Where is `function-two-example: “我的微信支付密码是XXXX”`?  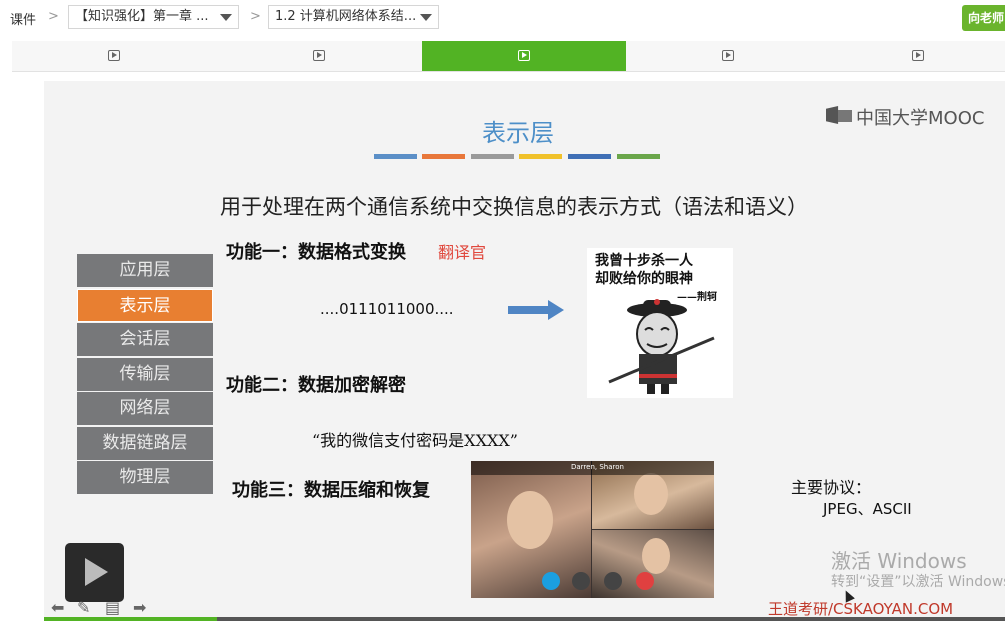 function-two-example: “我的微信支付密码是XXXX” is located at coordinates (415, 440).